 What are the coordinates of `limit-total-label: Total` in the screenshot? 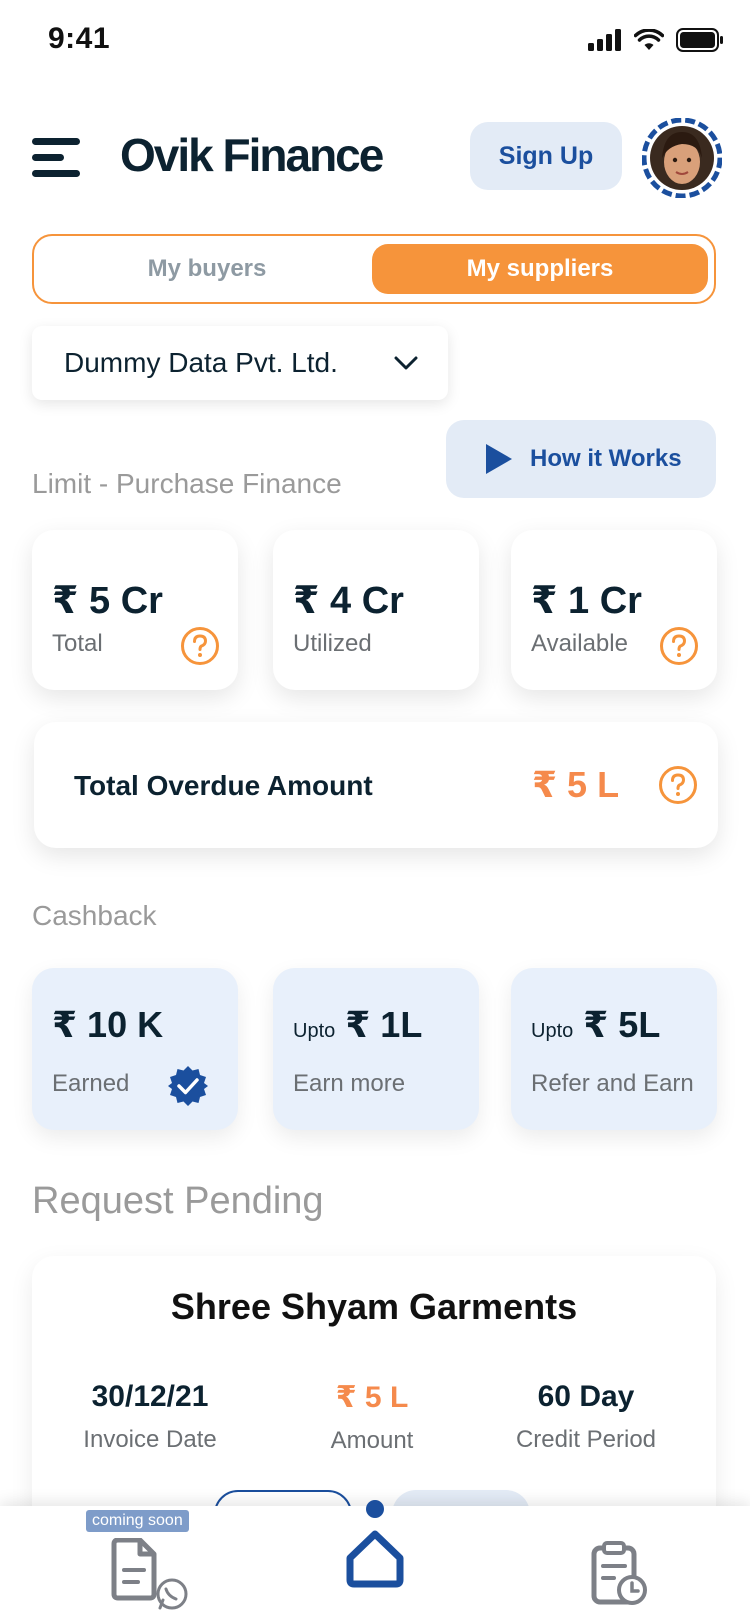 It's located at (77, 643).